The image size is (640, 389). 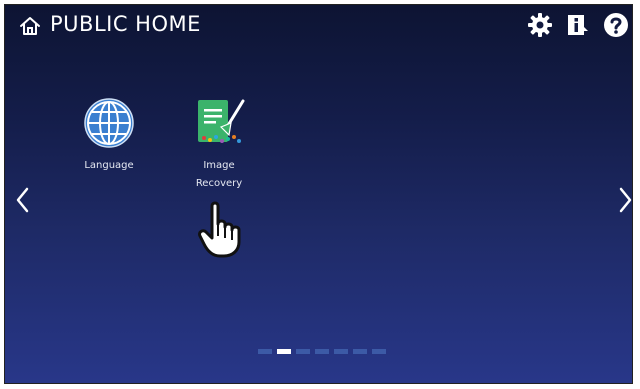 What do you see at coordinates (219, 229) in the screenshot?
I see `hand-pointer-icon` at bounding box center [219, 229].